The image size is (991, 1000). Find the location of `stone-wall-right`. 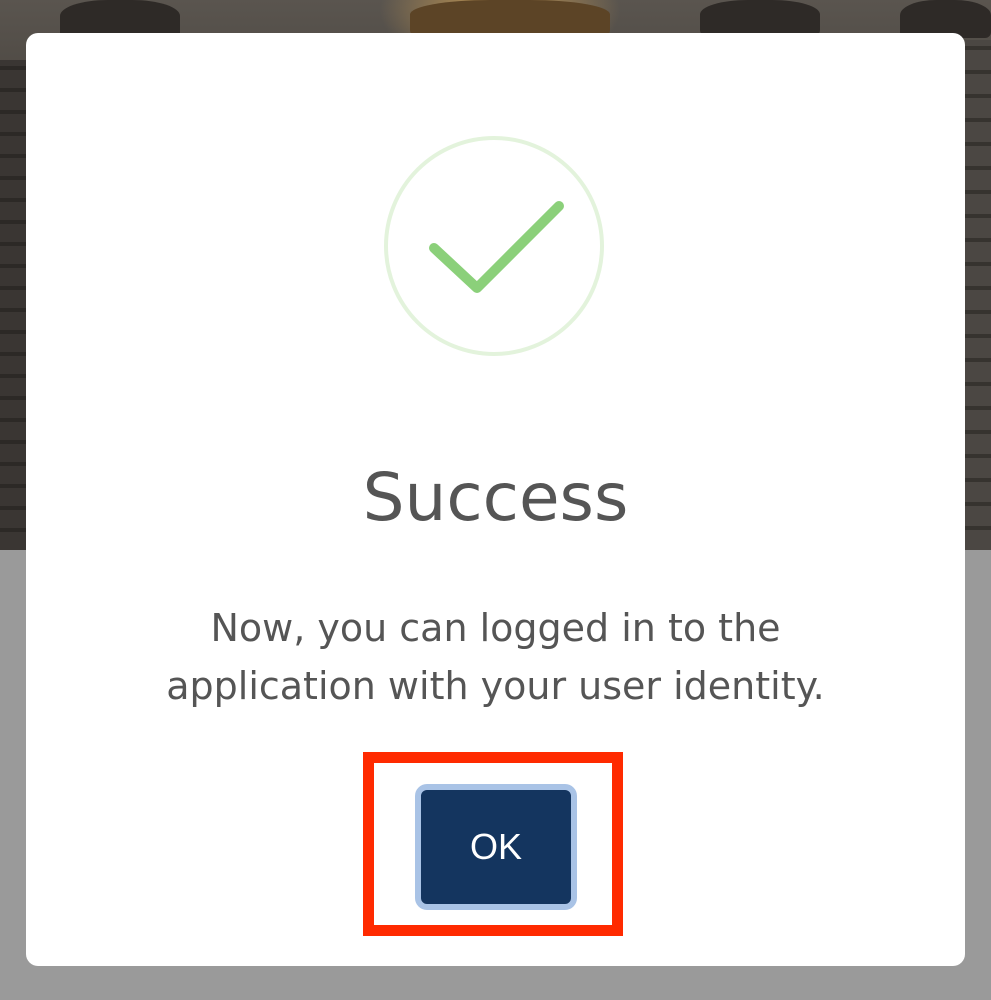

stone-wall-right is located at coordinates (978, 295).